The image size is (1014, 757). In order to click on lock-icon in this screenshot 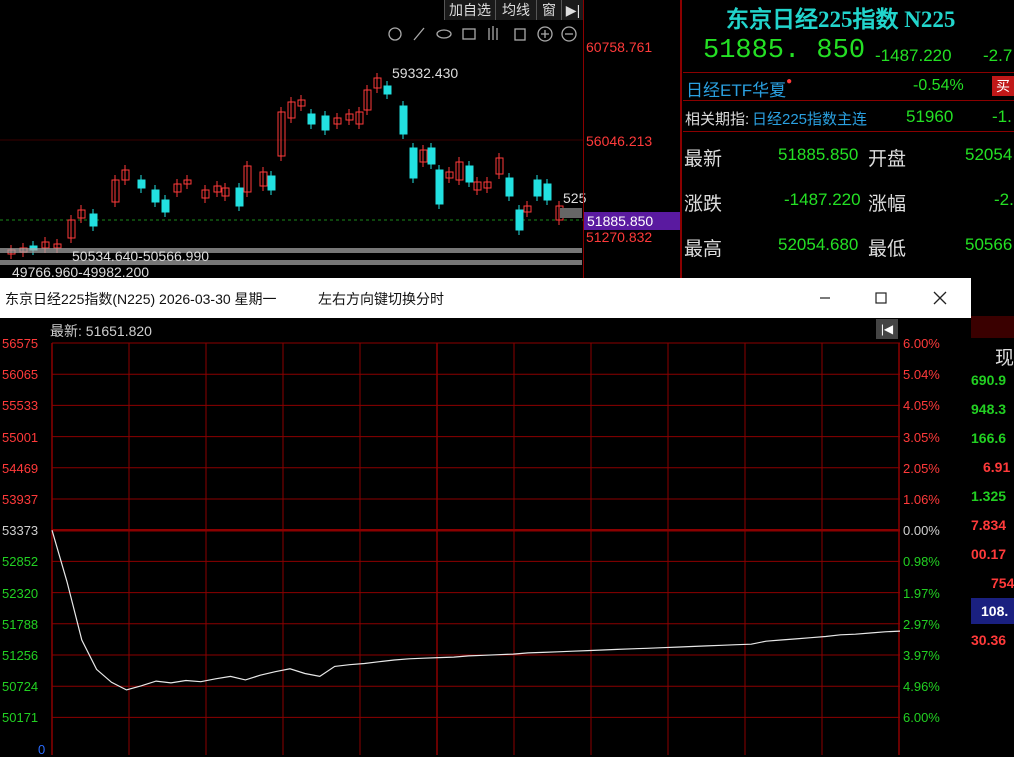, I will do `click(520, 34)`.